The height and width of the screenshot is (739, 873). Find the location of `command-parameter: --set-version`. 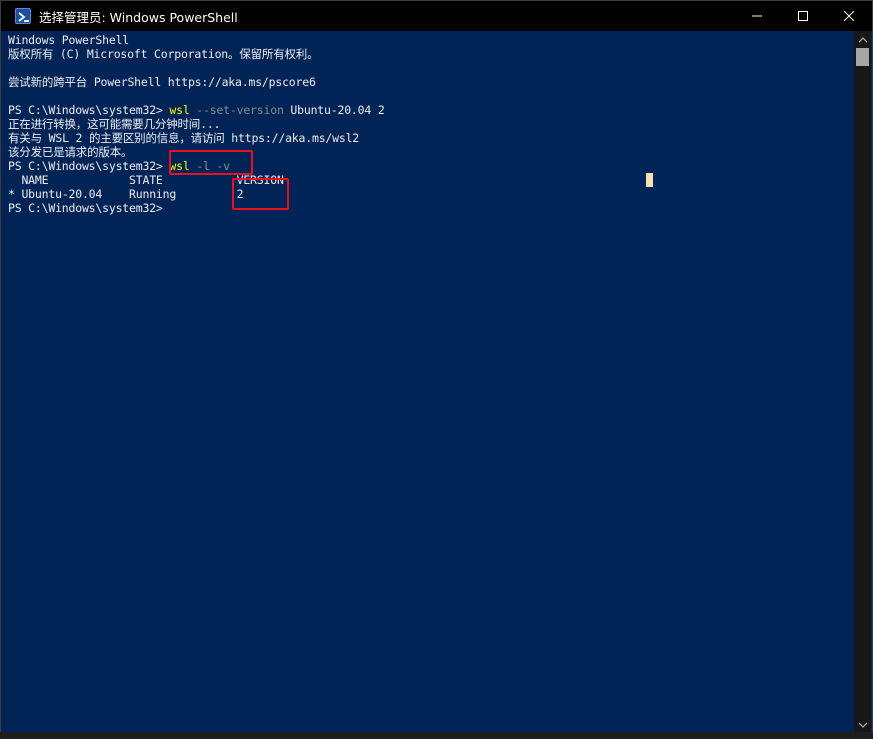

command-parameter: --set-version is located at coordinates (236, 110).